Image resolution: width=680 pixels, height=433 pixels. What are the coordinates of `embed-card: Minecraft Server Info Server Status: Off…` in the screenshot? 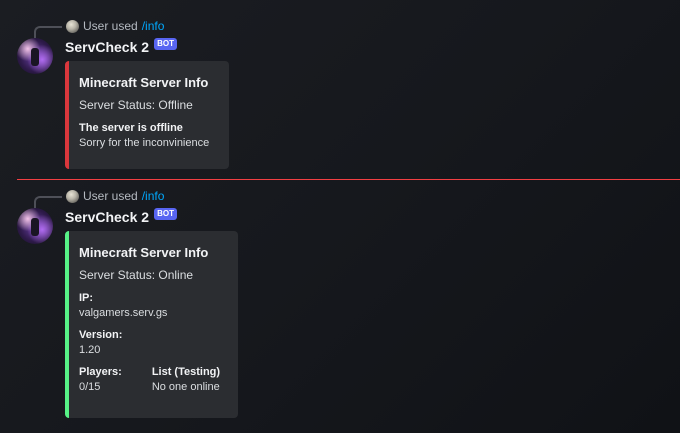 It's located at (147, 115).